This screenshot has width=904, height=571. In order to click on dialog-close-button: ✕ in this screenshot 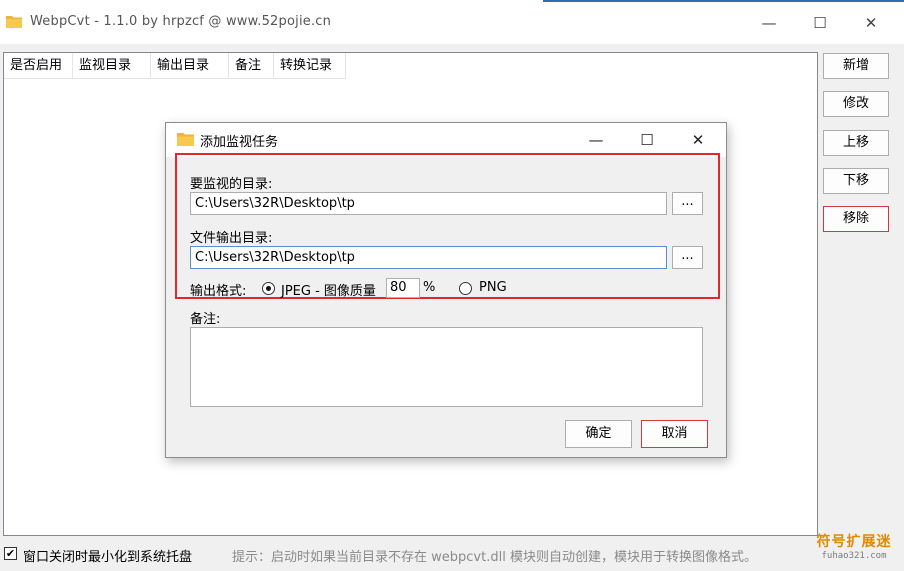, I will do `click(698, 140)`.